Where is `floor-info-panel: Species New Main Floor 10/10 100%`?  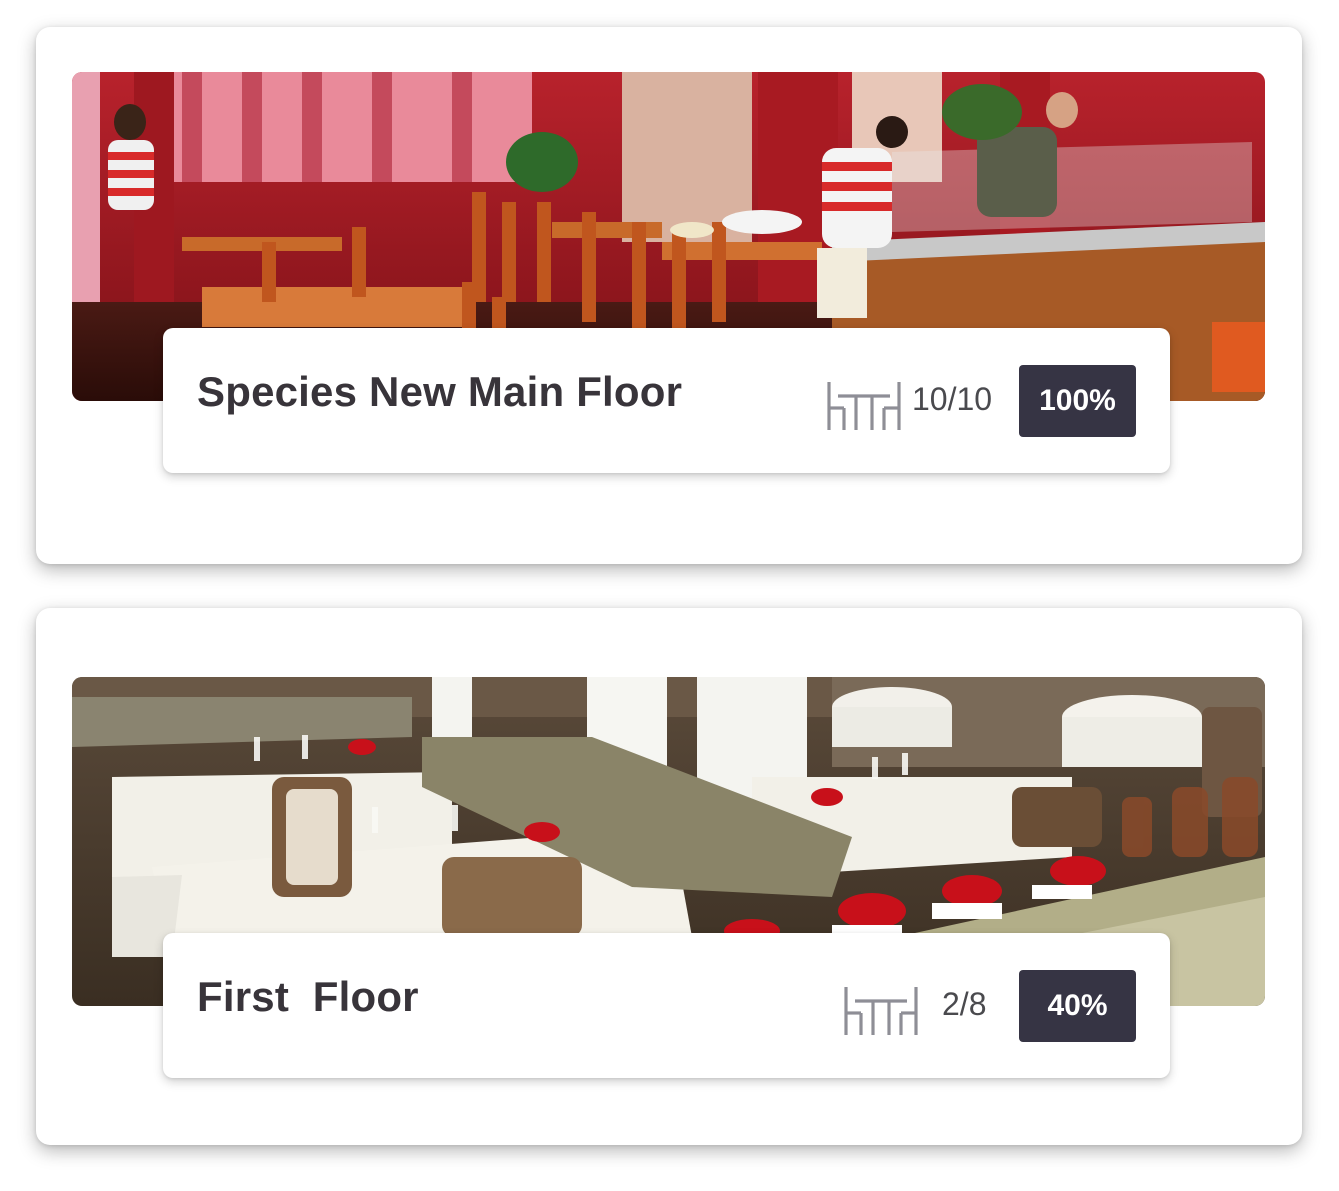
floor-info-panel: Species New Main Floor 10/10 100% is located at coordinates (666, 400).